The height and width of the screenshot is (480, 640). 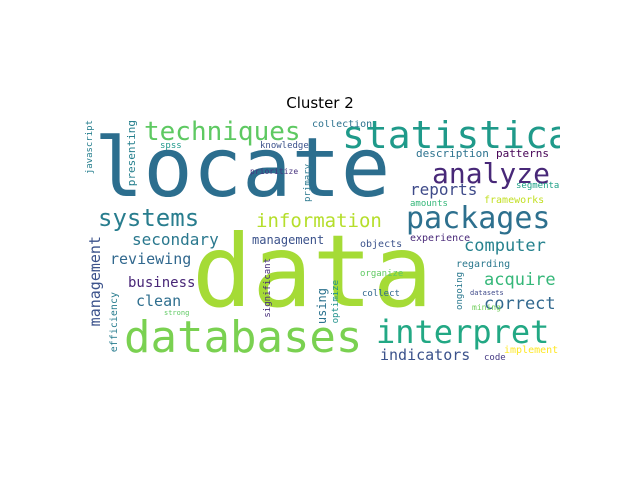 I want to click on word-efficiency: efficiency, so click(x=114, y=322).